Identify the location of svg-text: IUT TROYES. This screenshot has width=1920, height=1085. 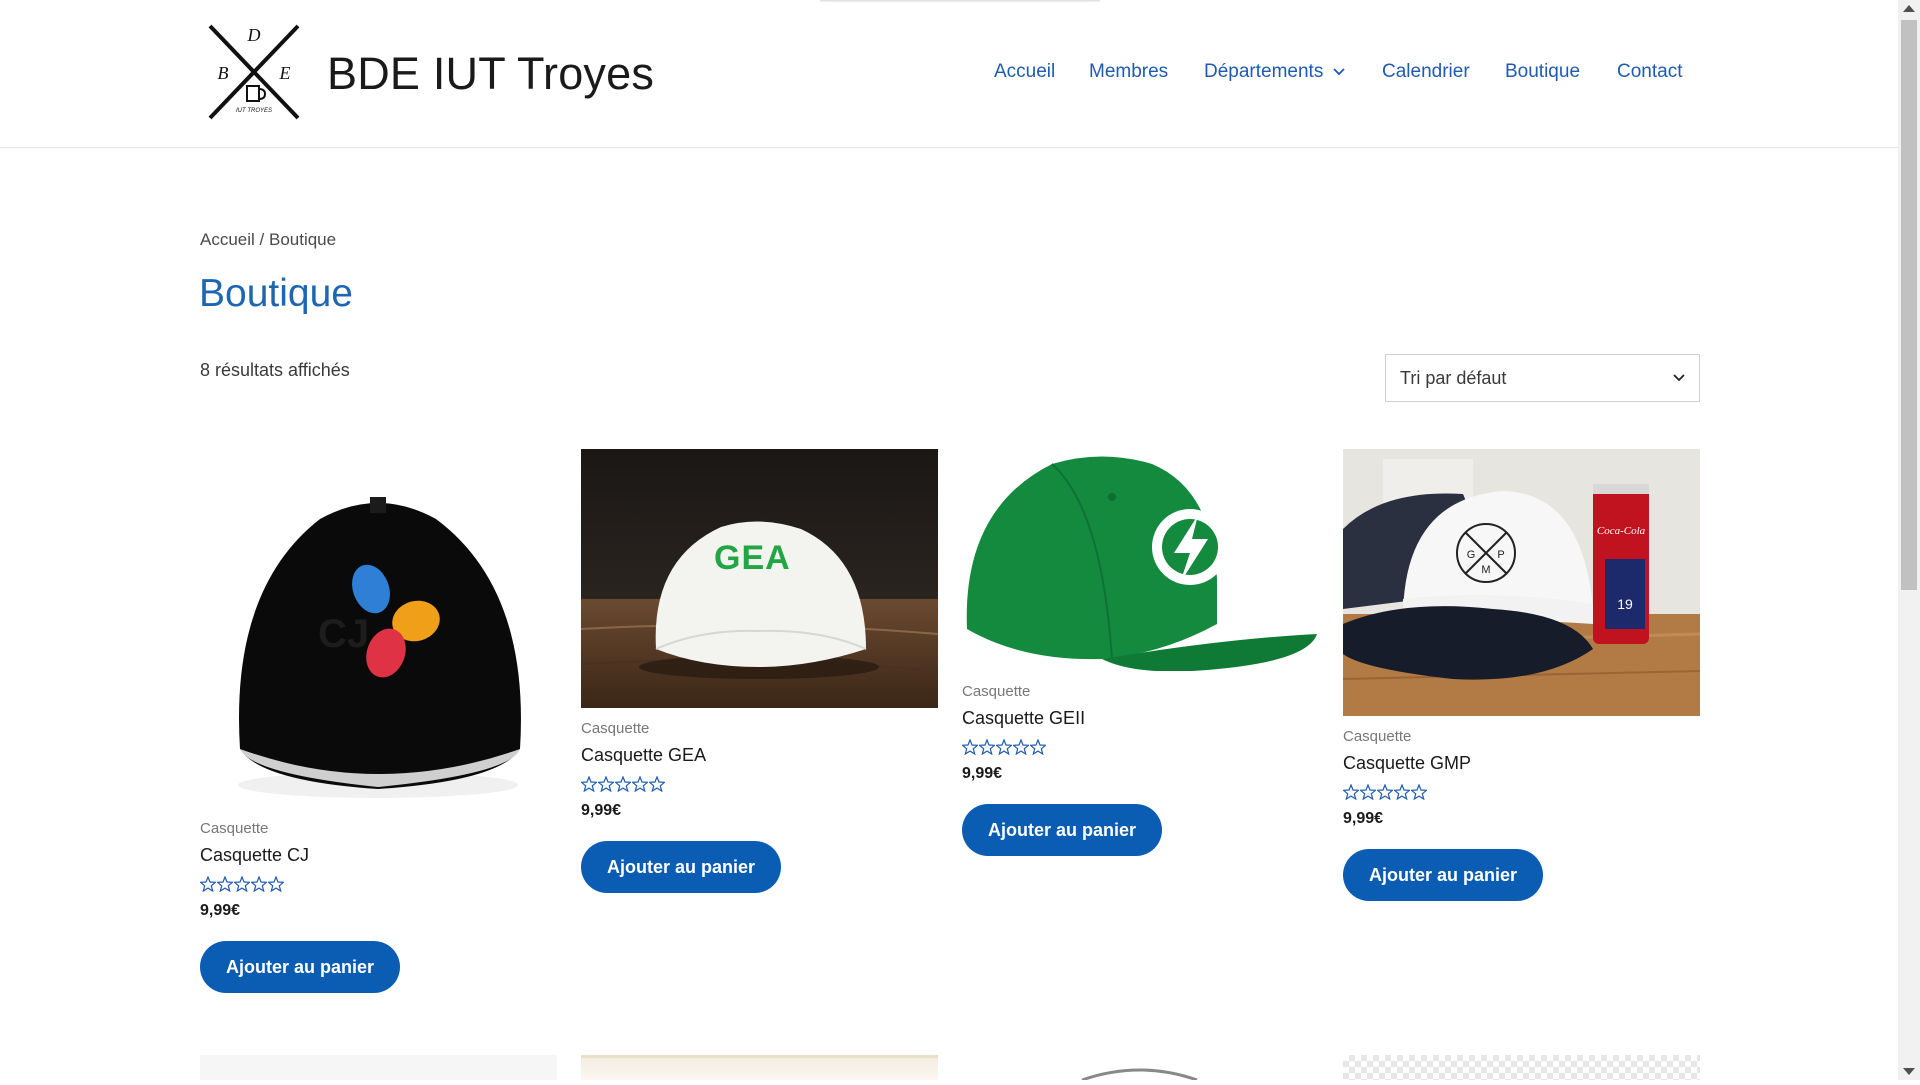
(254, 111).